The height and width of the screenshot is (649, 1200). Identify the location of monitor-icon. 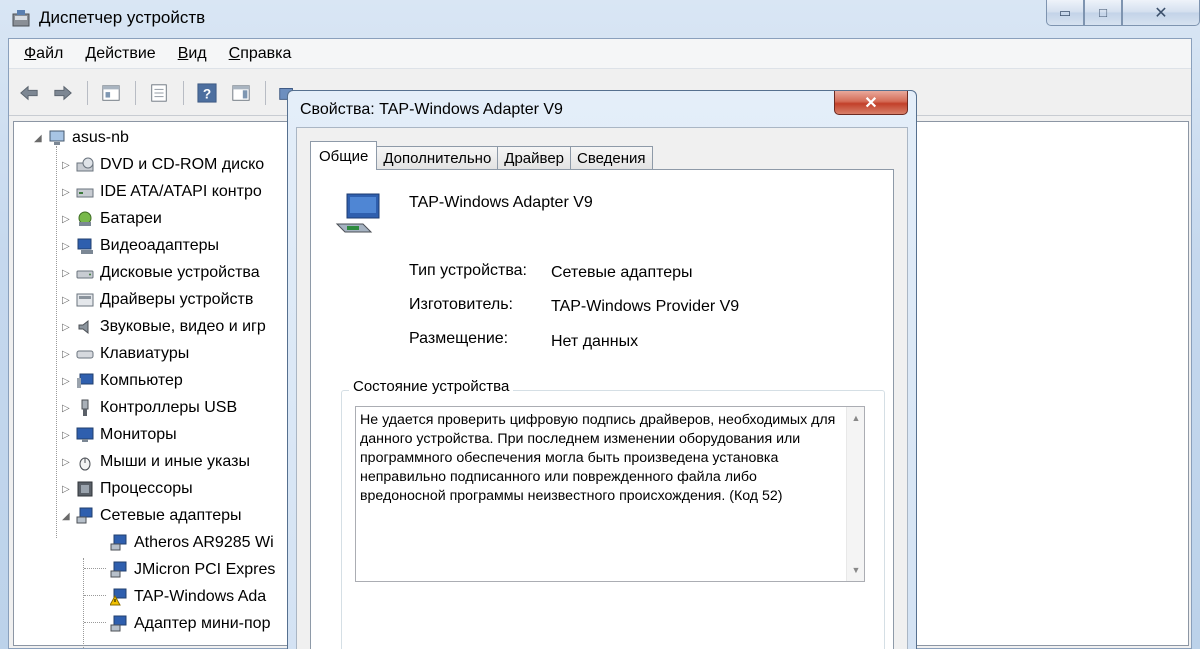
(85, 434).